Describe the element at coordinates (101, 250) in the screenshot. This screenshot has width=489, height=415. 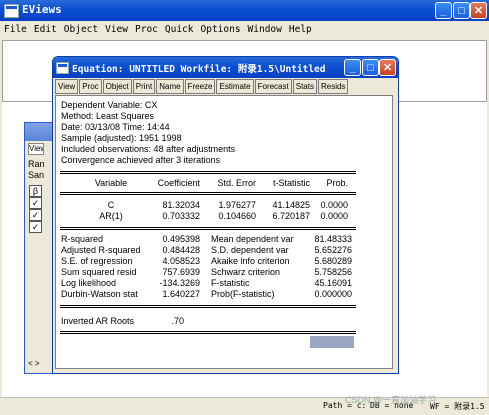
I see `stat-label-left: Adjusted R-squared` at that location.